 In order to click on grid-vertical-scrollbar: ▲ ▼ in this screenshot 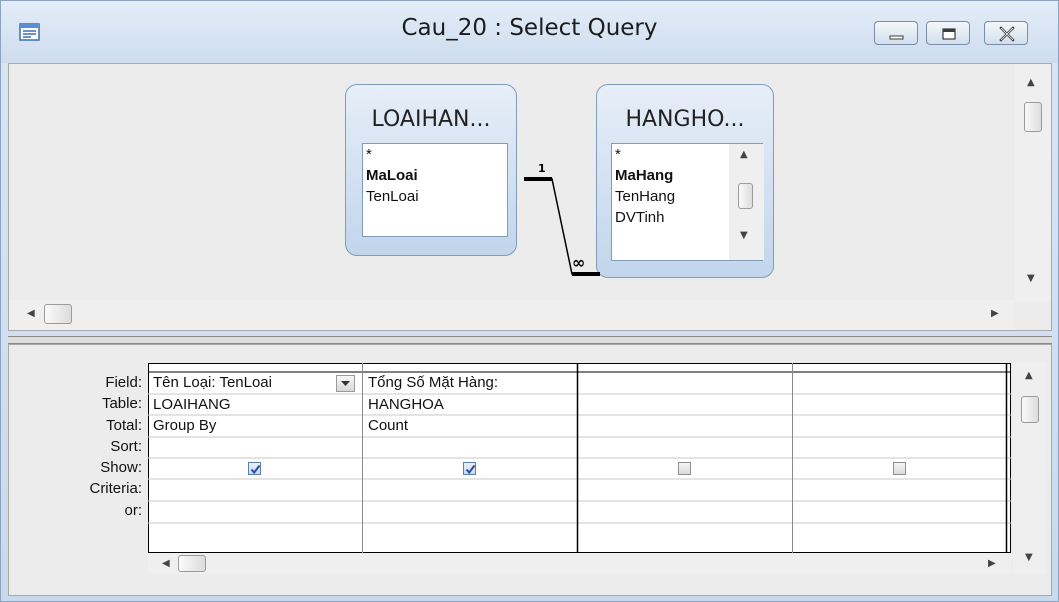, I will do `click(1030, 468)`.